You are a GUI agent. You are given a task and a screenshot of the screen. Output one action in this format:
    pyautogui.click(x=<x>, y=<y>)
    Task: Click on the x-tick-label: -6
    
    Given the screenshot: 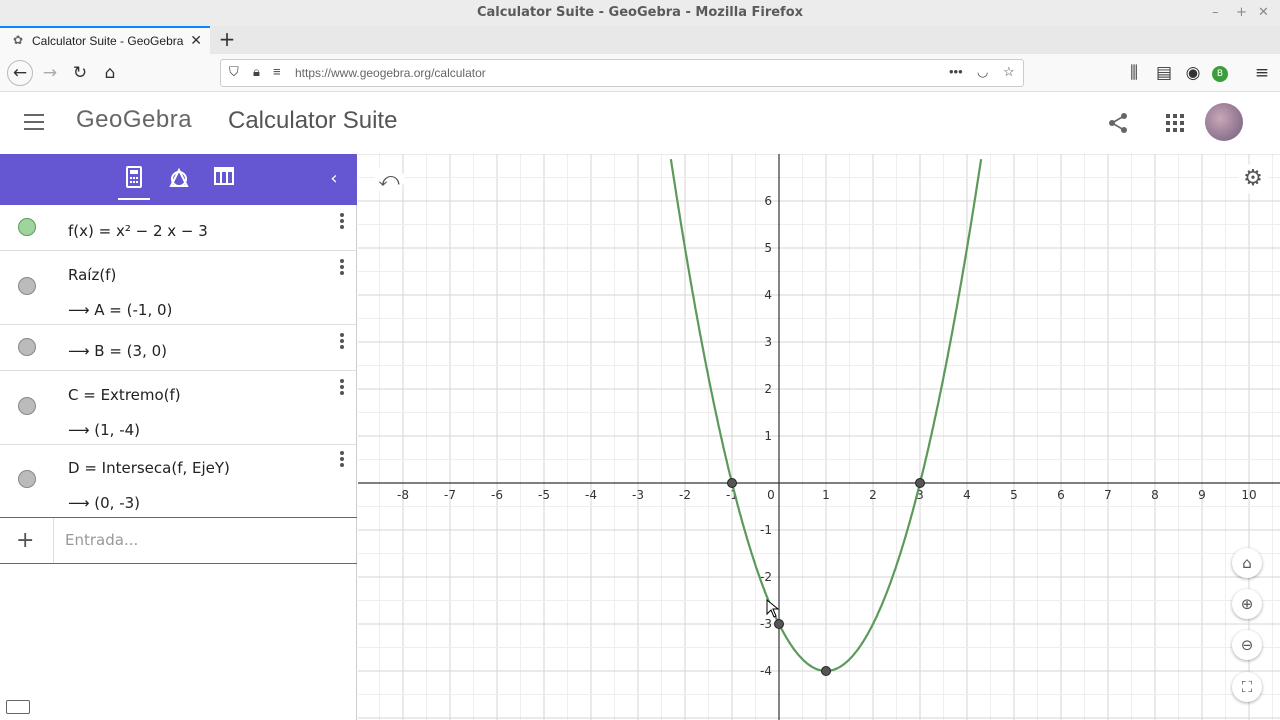 What is the action you would take?
    pyautogui.click(x=497, y=495)
    